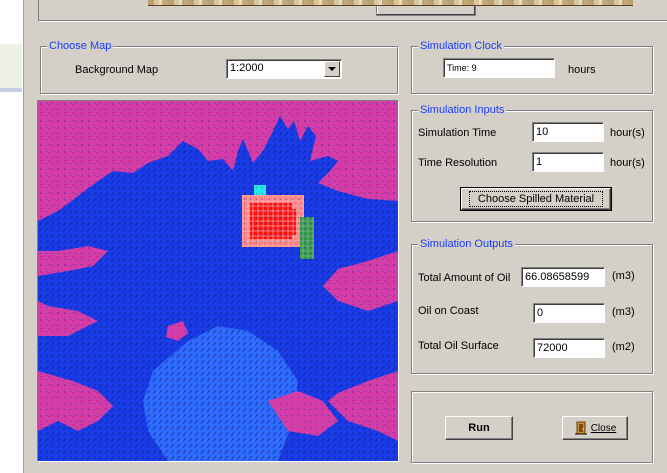  I want to click on time-resolution-input: 1, so click(568, 162).